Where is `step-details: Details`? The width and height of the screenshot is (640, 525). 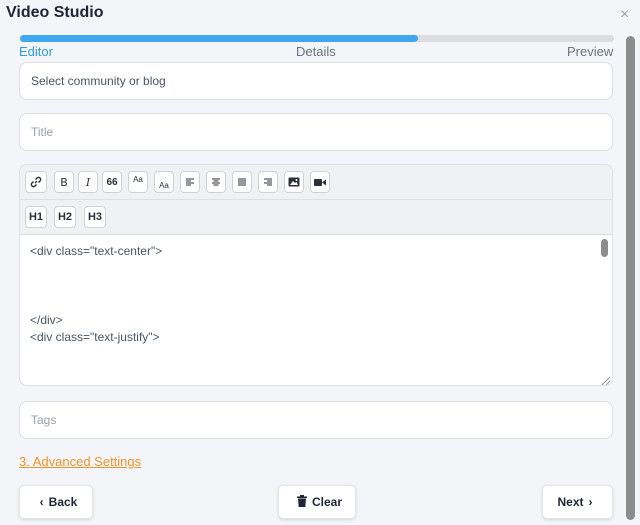 step-details: Details is located at coordinates (316, 51).